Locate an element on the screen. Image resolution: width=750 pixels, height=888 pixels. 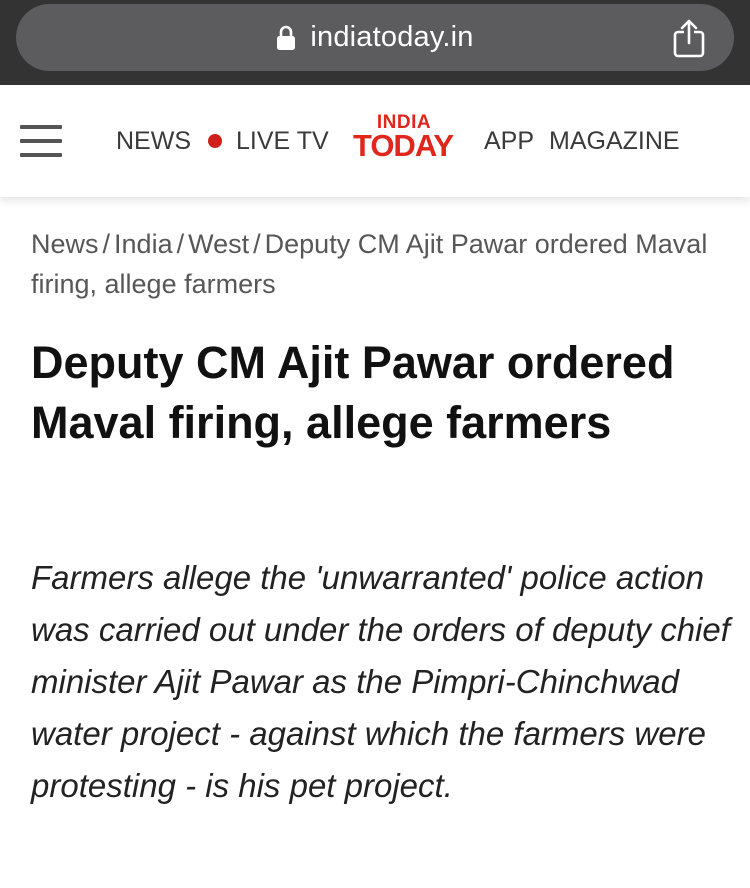
breadcrumb-west: West is located at coordinates (218, 244).